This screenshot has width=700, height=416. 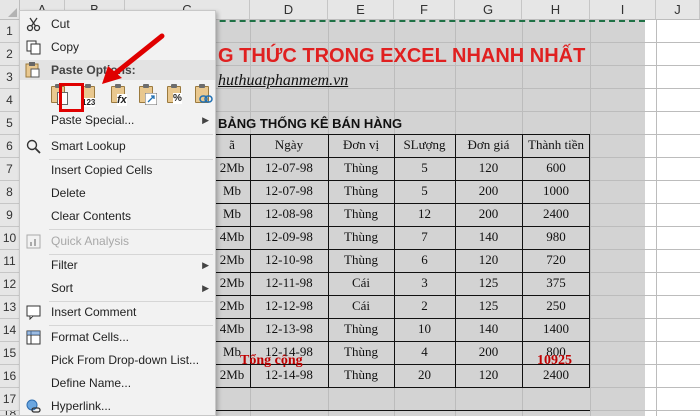 I want to click on table-cell: 12-10-98, so click(x=289, y=260).